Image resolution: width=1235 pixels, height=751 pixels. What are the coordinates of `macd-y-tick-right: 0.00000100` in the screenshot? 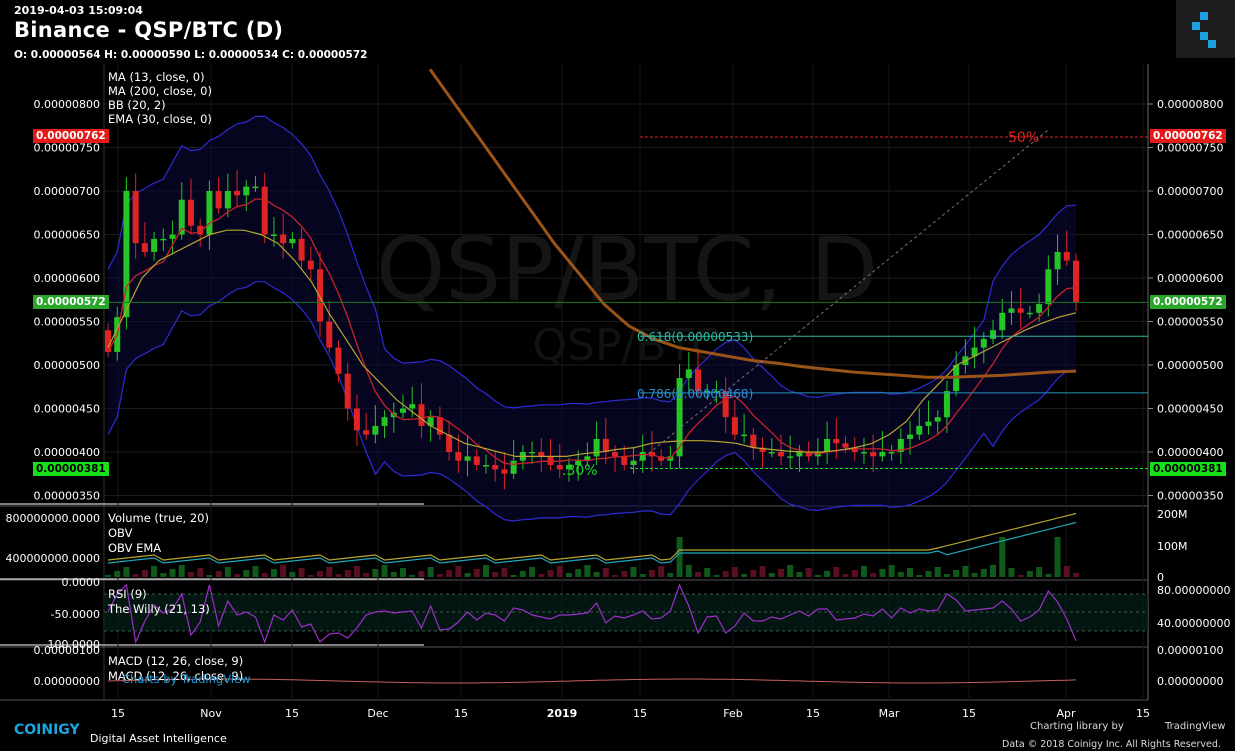 It's located at (1190, 650).